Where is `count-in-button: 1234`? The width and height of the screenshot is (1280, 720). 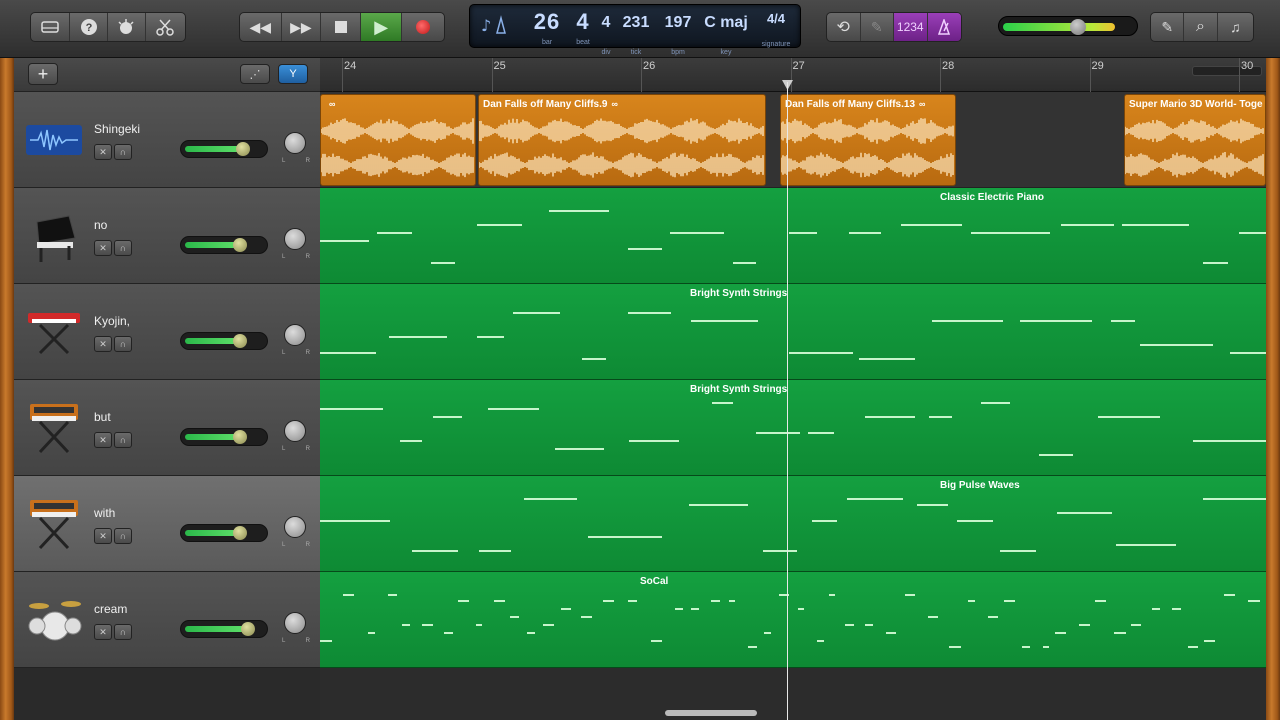 count-in-button: 1234 is located at coordinates (911, 27).